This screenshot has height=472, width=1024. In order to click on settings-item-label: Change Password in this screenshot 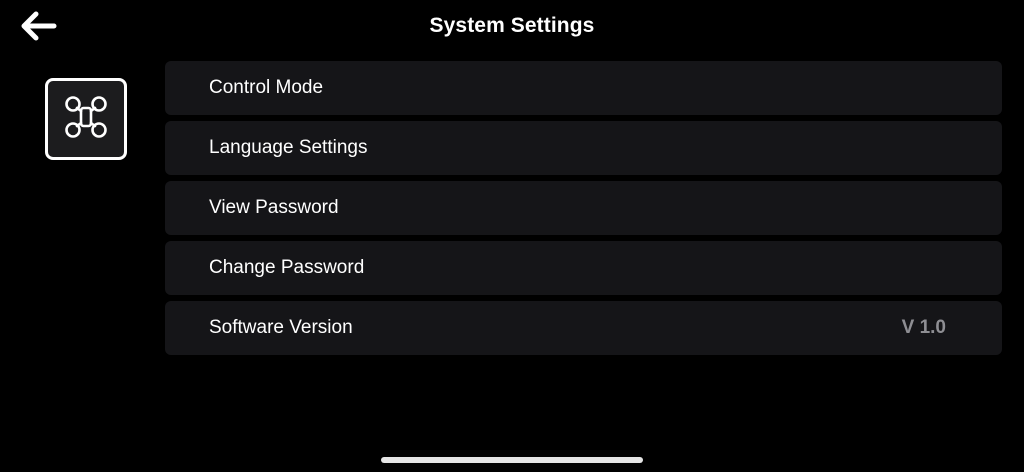, I will do `click(287, 267)`.